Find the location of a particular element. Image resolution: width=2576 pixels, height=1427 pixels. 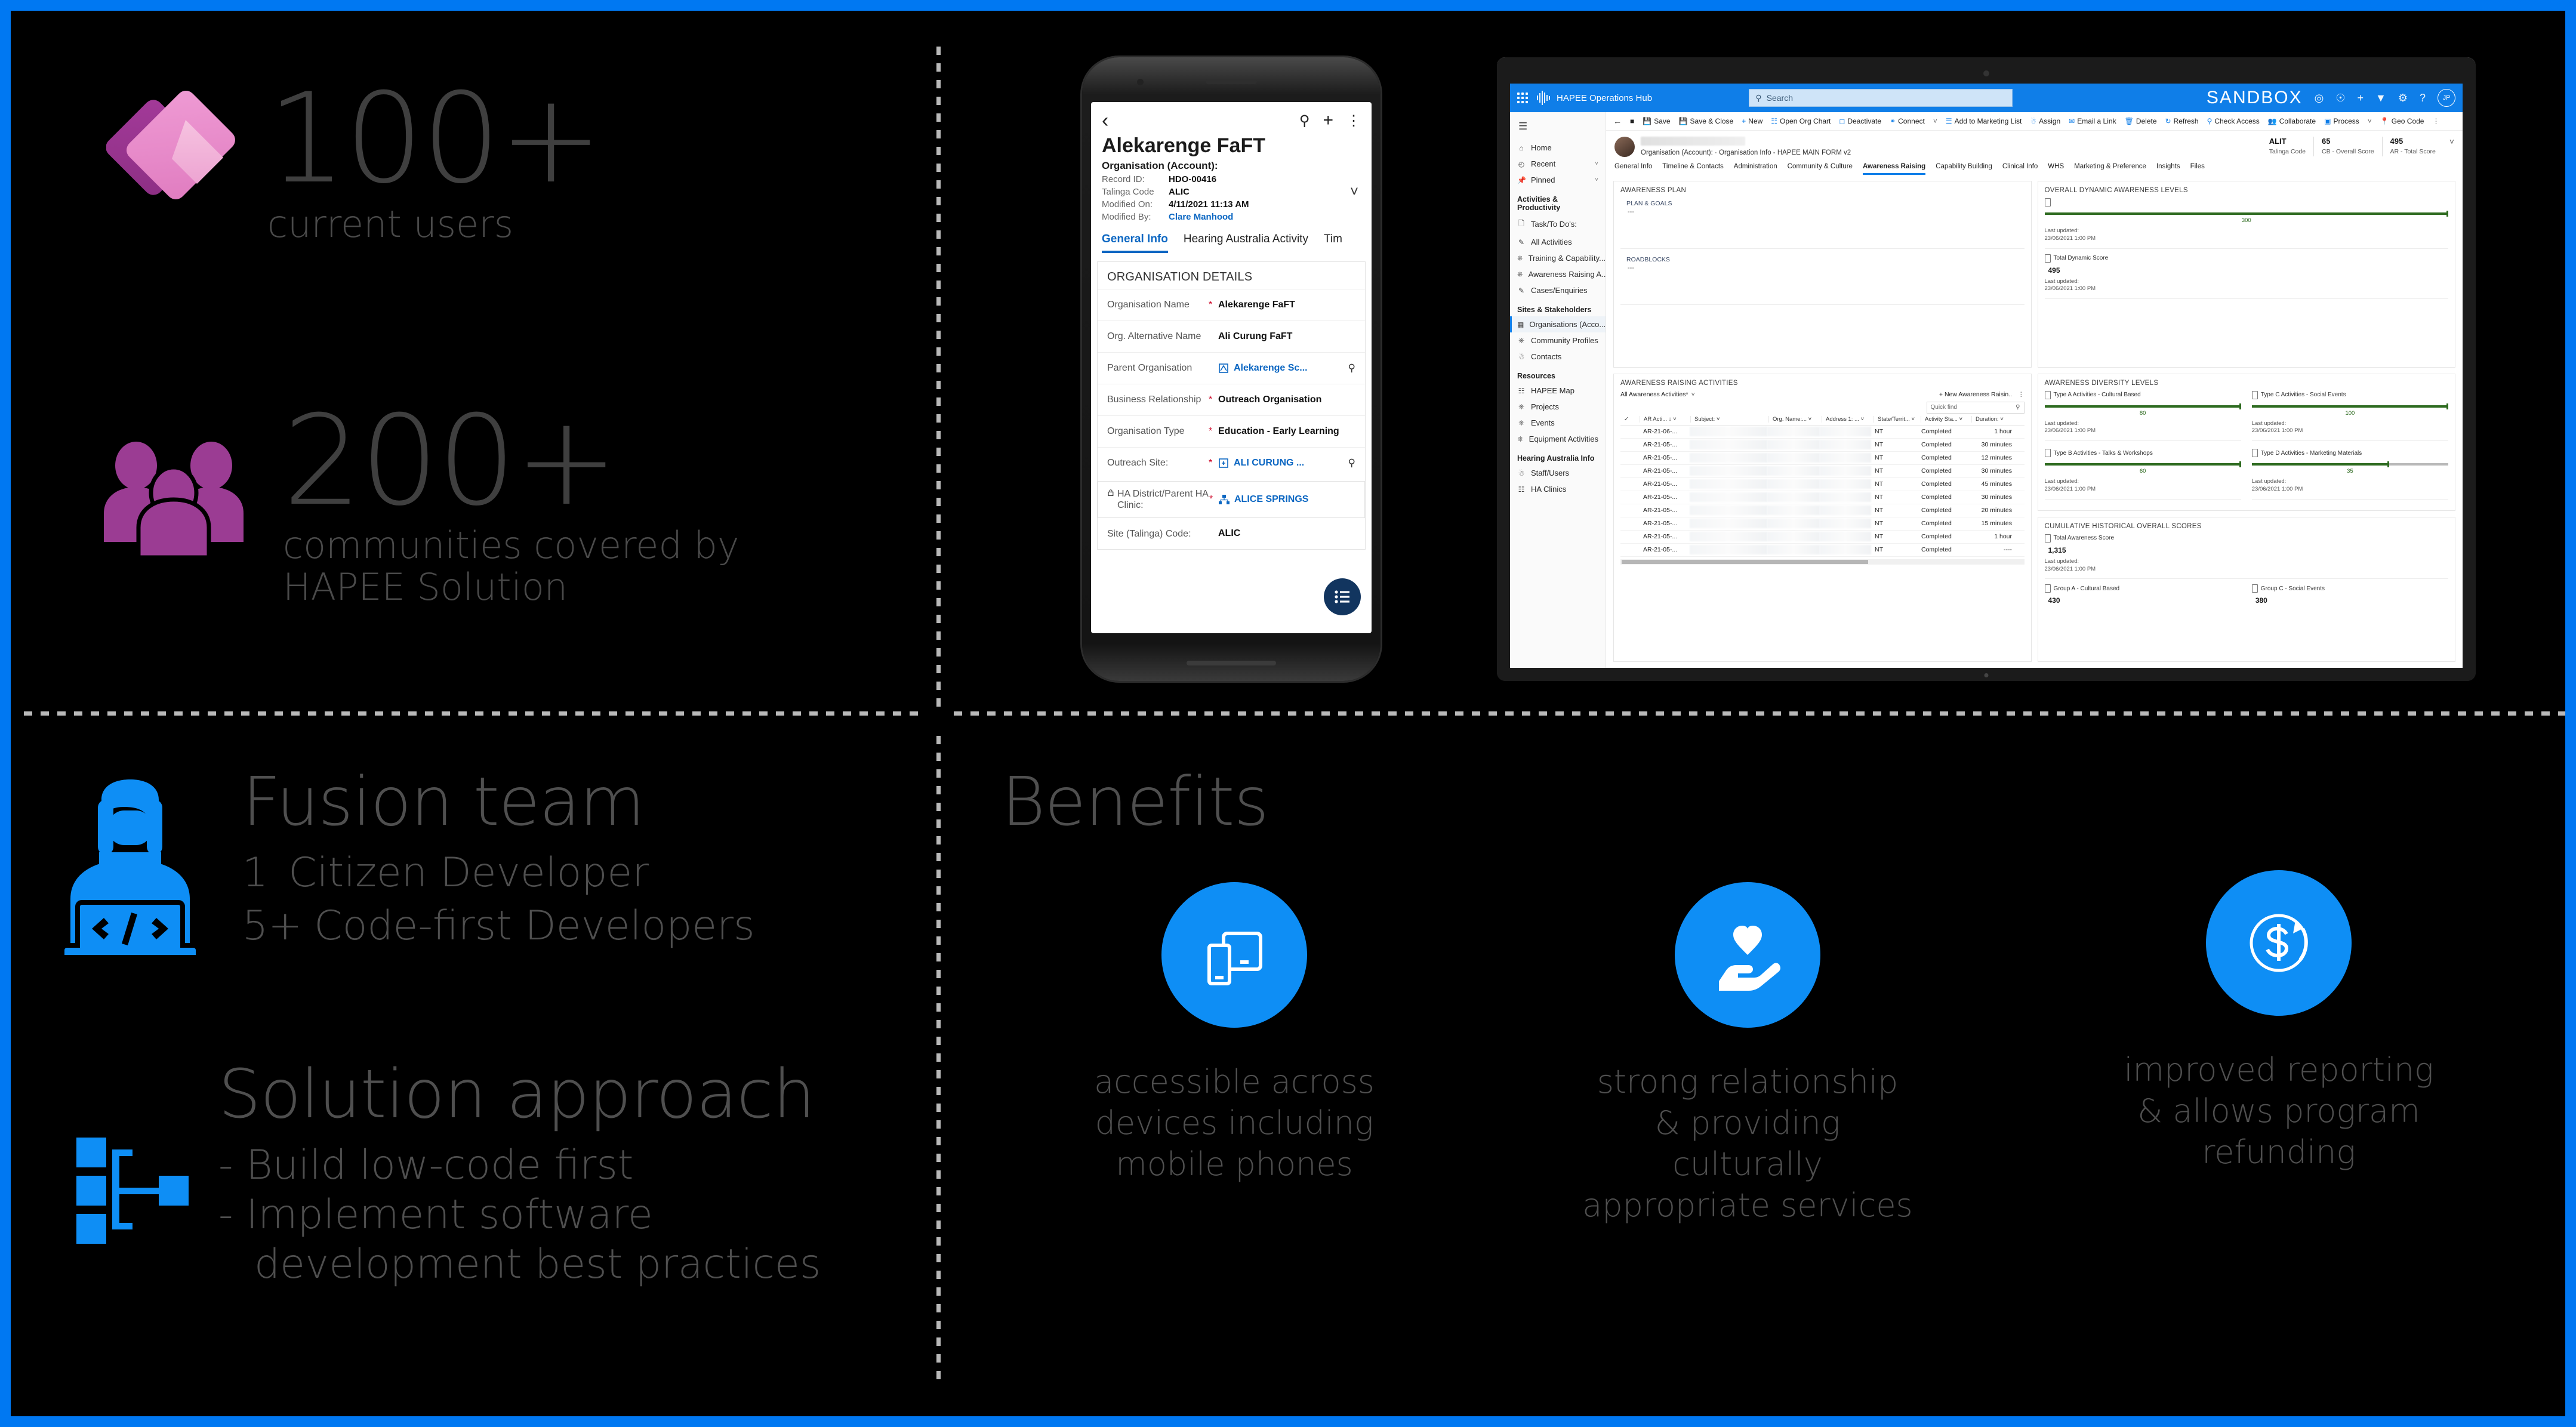

tablet-home-button is located at coordinates (1986, 675).